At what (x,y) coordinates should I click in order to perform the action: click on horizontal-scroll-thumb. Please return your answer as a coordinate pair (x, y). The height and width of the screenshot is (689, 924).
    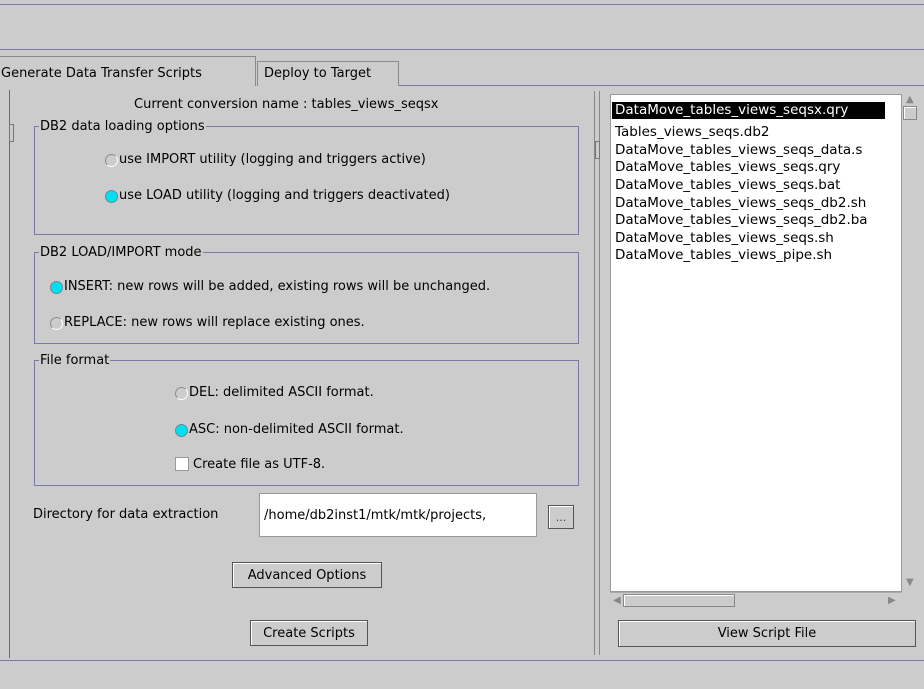
    Looking at the image, I should click on (679, 600).